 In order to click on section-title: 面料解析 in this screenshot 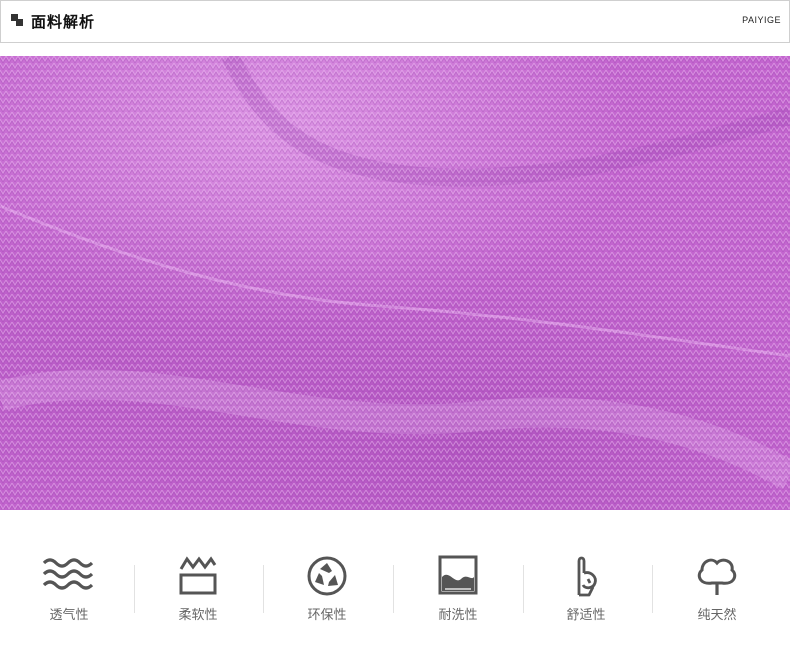, I will do `click(63, 22)`.